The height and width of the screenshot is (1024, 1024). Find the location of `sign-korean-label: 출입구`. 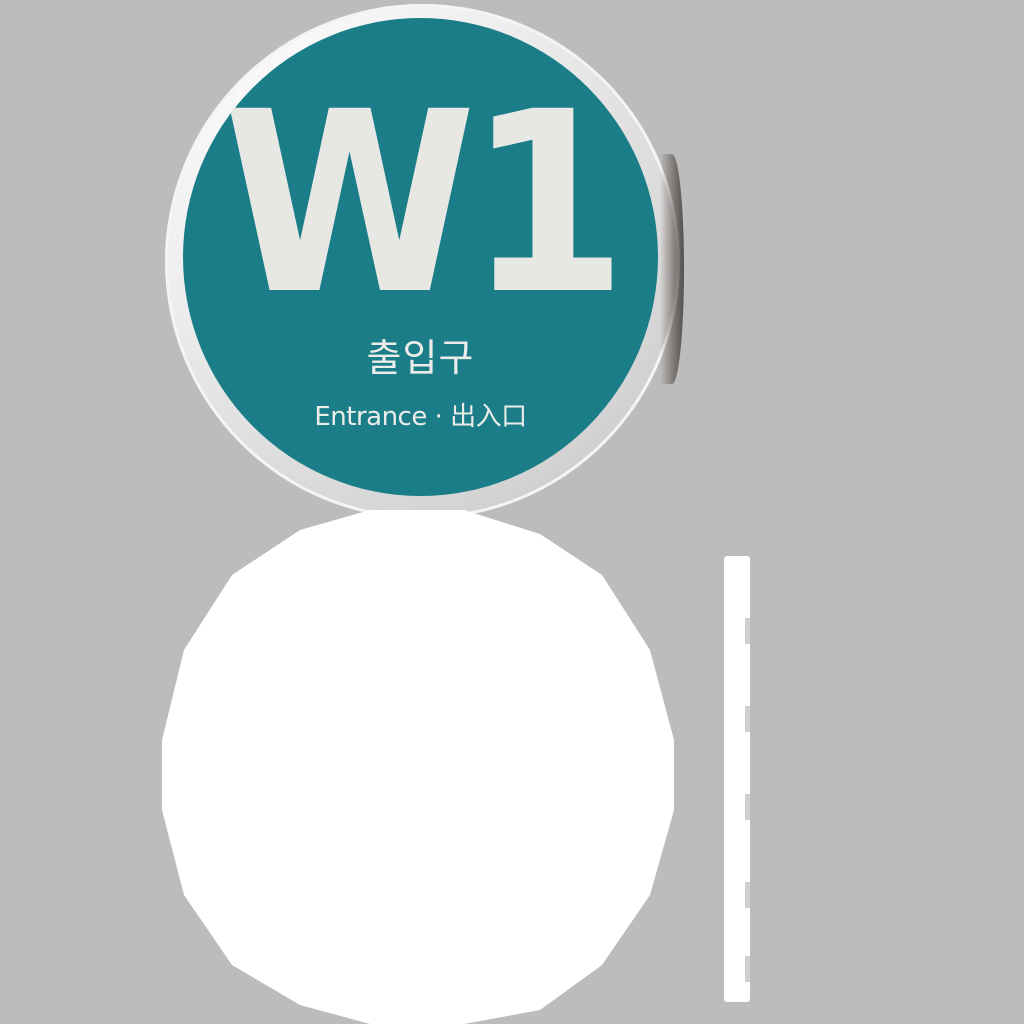

sign-korean-label: 출입구 is located at coordinates (420, 358).